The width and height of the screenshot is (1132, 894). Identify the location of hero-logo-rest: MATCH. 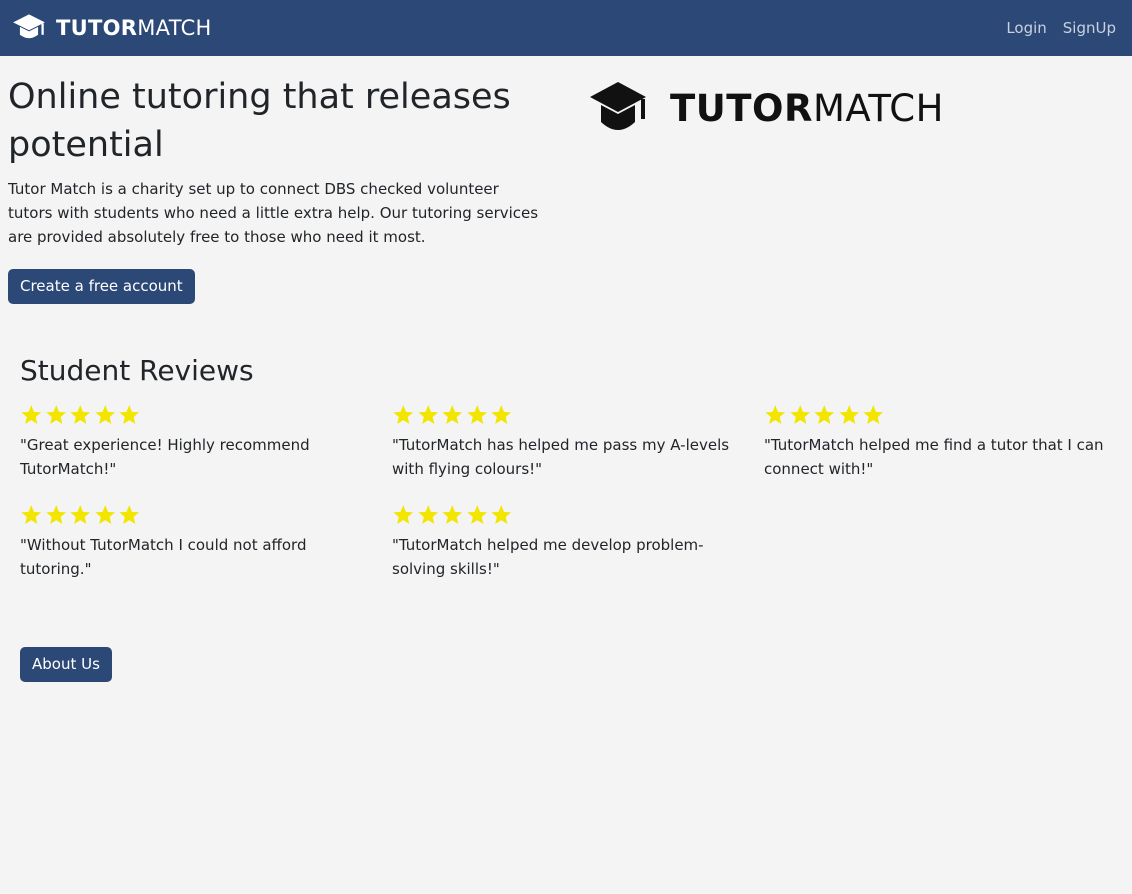
(878, 108).